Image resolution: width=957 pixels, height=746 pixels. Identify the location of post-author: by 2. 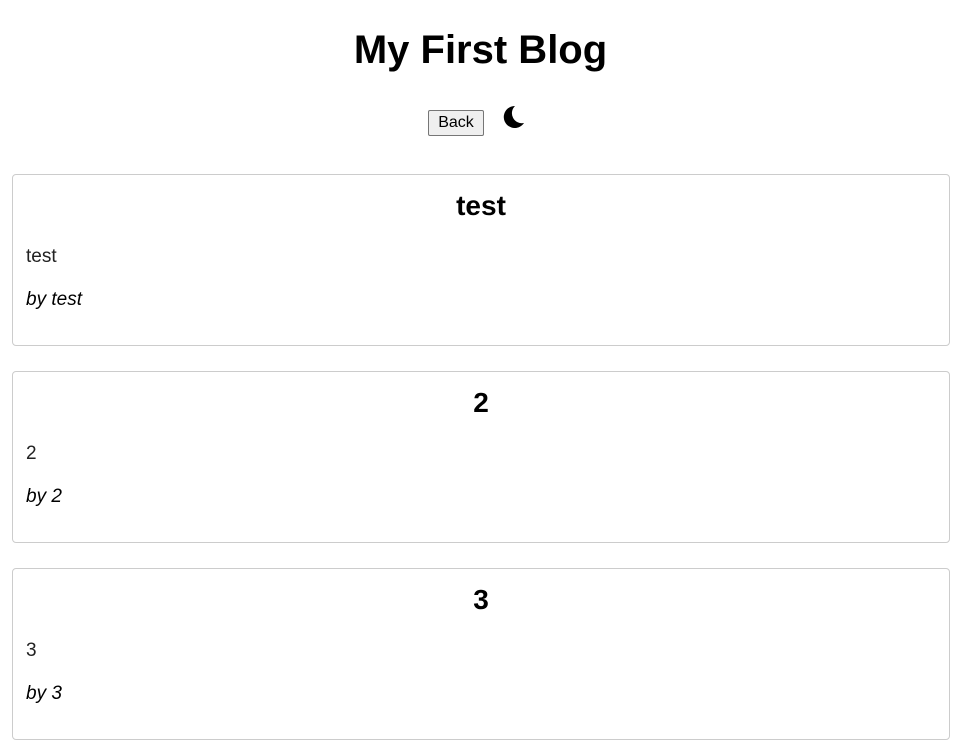
(44, 496).